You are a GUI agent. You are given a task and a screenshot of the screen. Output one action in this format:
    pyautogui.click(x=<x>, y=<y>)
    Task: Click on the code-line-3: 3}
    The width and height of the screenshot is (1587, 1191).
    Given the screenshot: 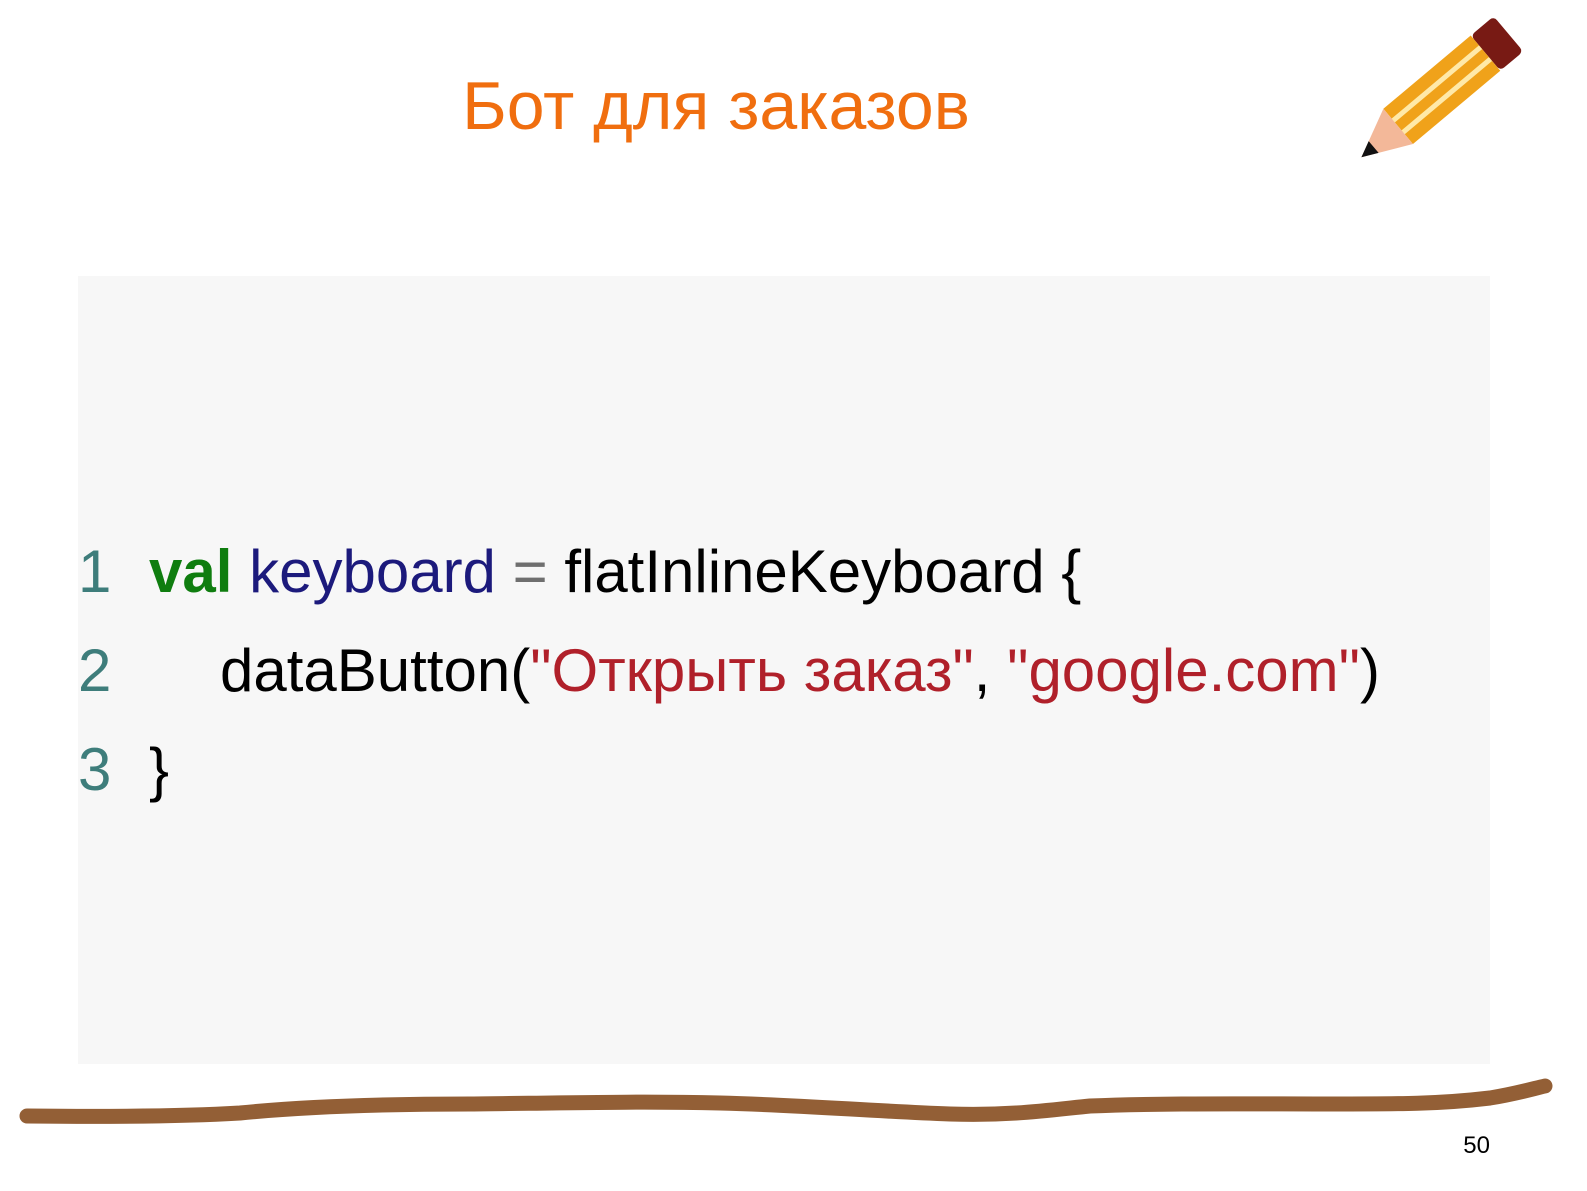 What is the action you would take?
    pyautogui.click(x=123, y=770)
    